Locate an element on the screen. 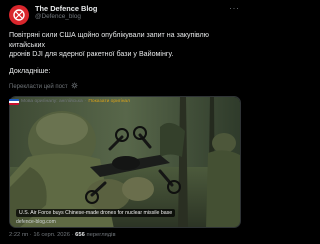 The height and width of the screenshot is (244, 320). author-avatar is located at coordinates (19, 15).